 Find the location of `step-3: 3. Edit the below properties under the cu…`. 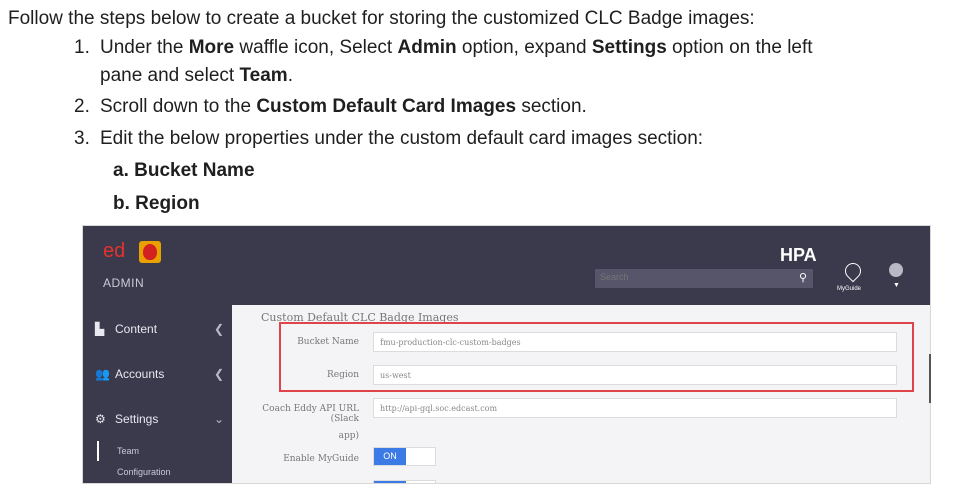

step-3: 3. Edit the below properties under the cu… is located at coordinates (389, 138).